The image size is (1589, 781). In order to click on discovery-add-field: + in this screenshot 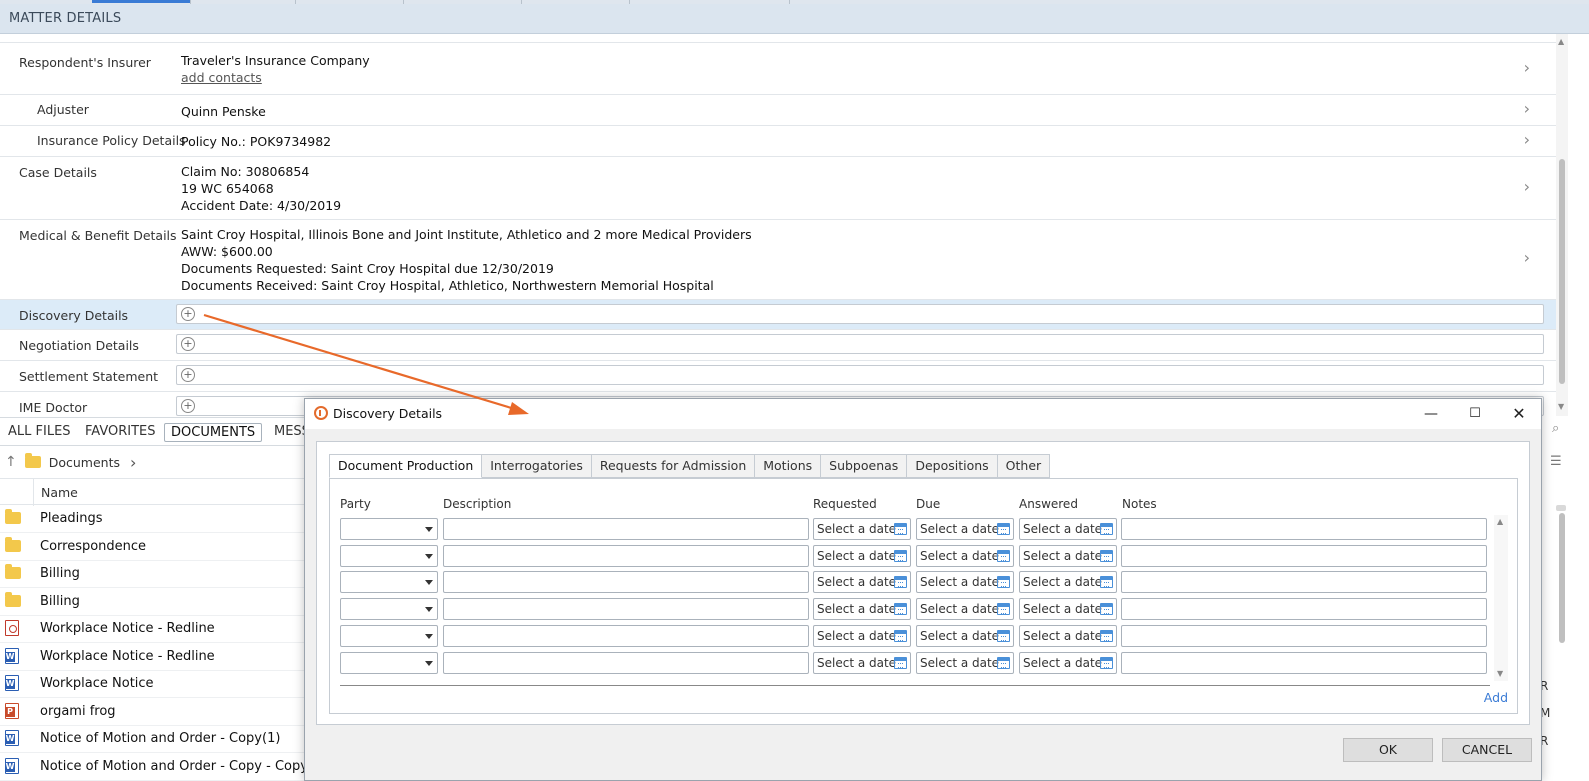, I will do `click(860, 314)`.